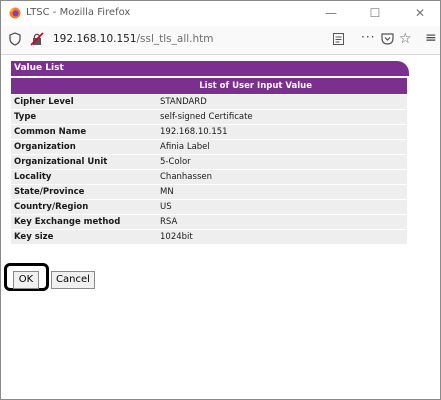  I want to click on window-title: LTSC - Mozilla Firefox, so click(78, 12).